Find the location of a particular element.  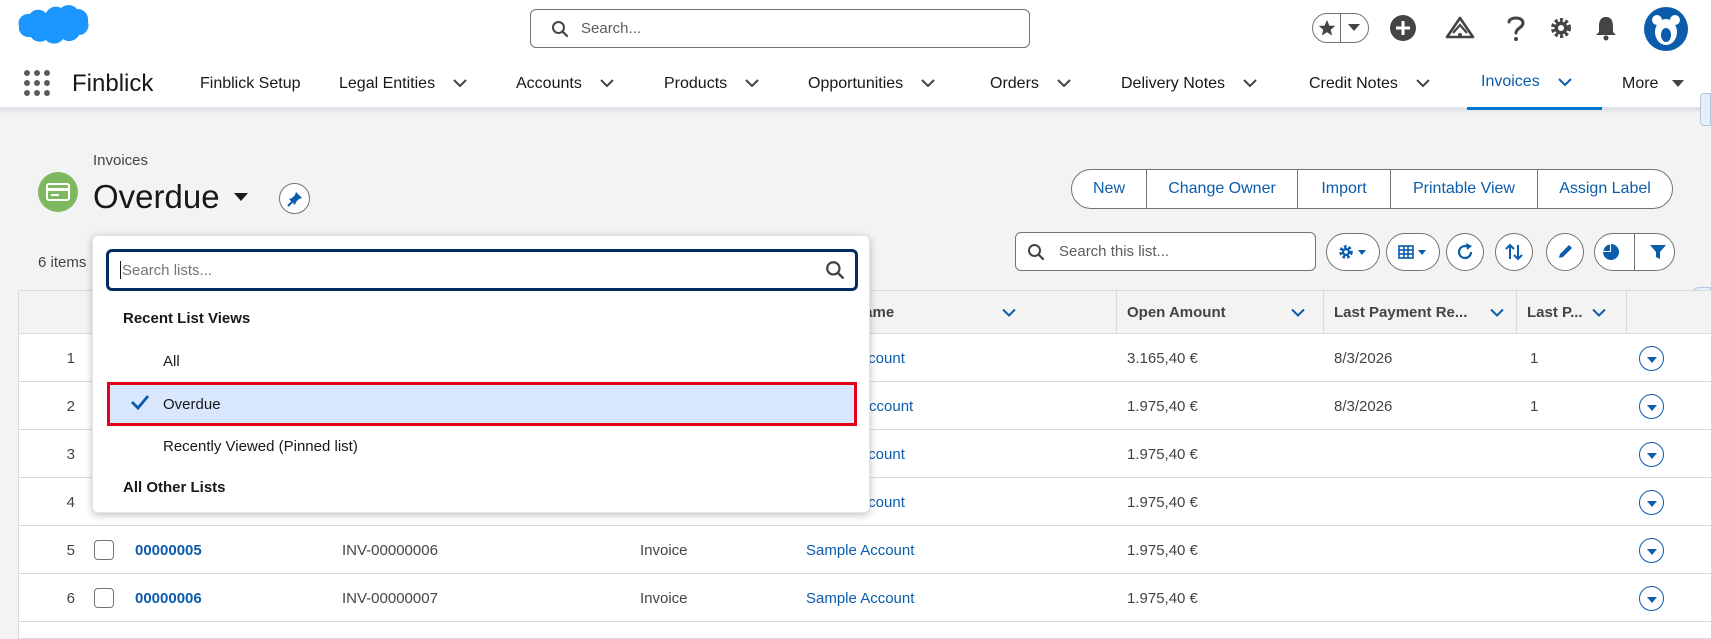

trailhead-icon is located at coordinates (1460, 28).